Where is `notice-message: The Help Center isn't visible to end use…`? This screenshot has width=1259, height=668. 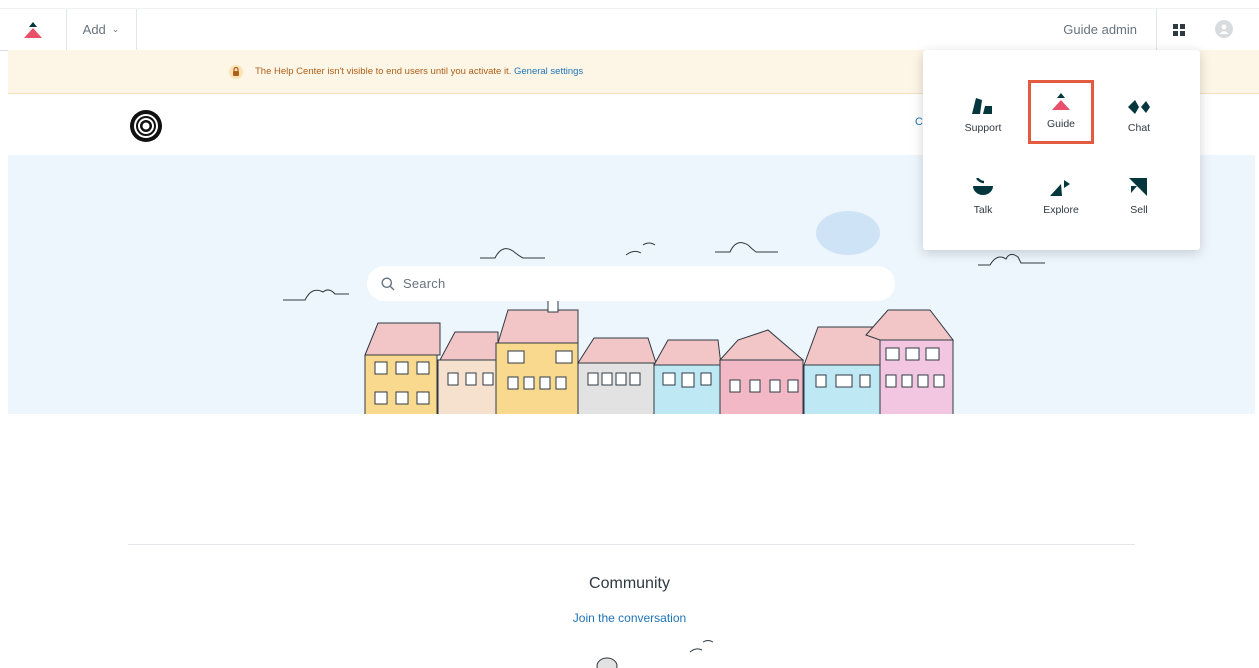 notice-message: The Help Center isn't visible to end use… is located at coordinates (383, 71).